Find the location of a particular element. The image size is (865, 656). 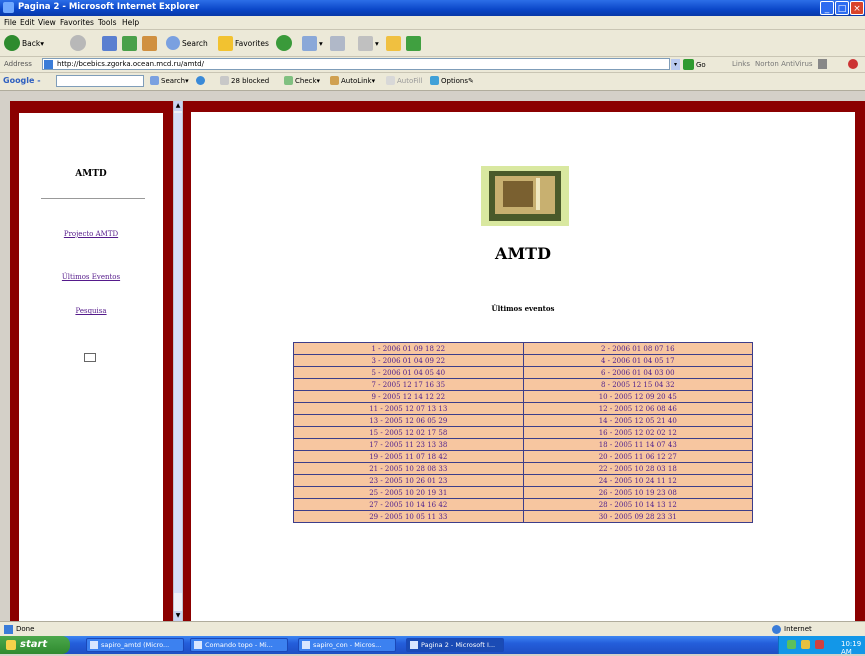

go-button: Go is located at coordinates (694, 64).